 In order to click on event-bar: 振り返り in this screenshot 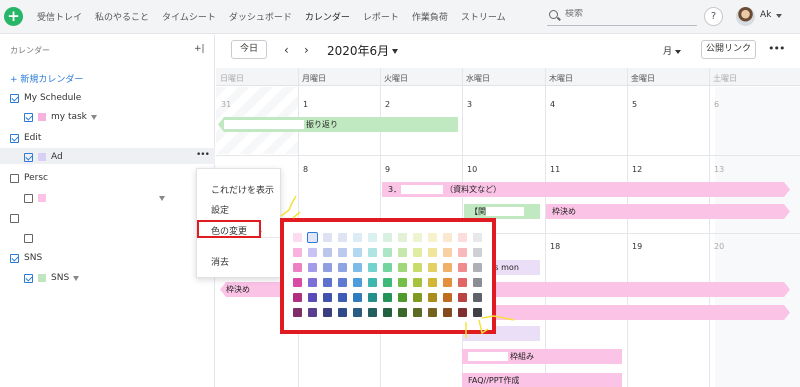, I will do `click(338, 124)`.